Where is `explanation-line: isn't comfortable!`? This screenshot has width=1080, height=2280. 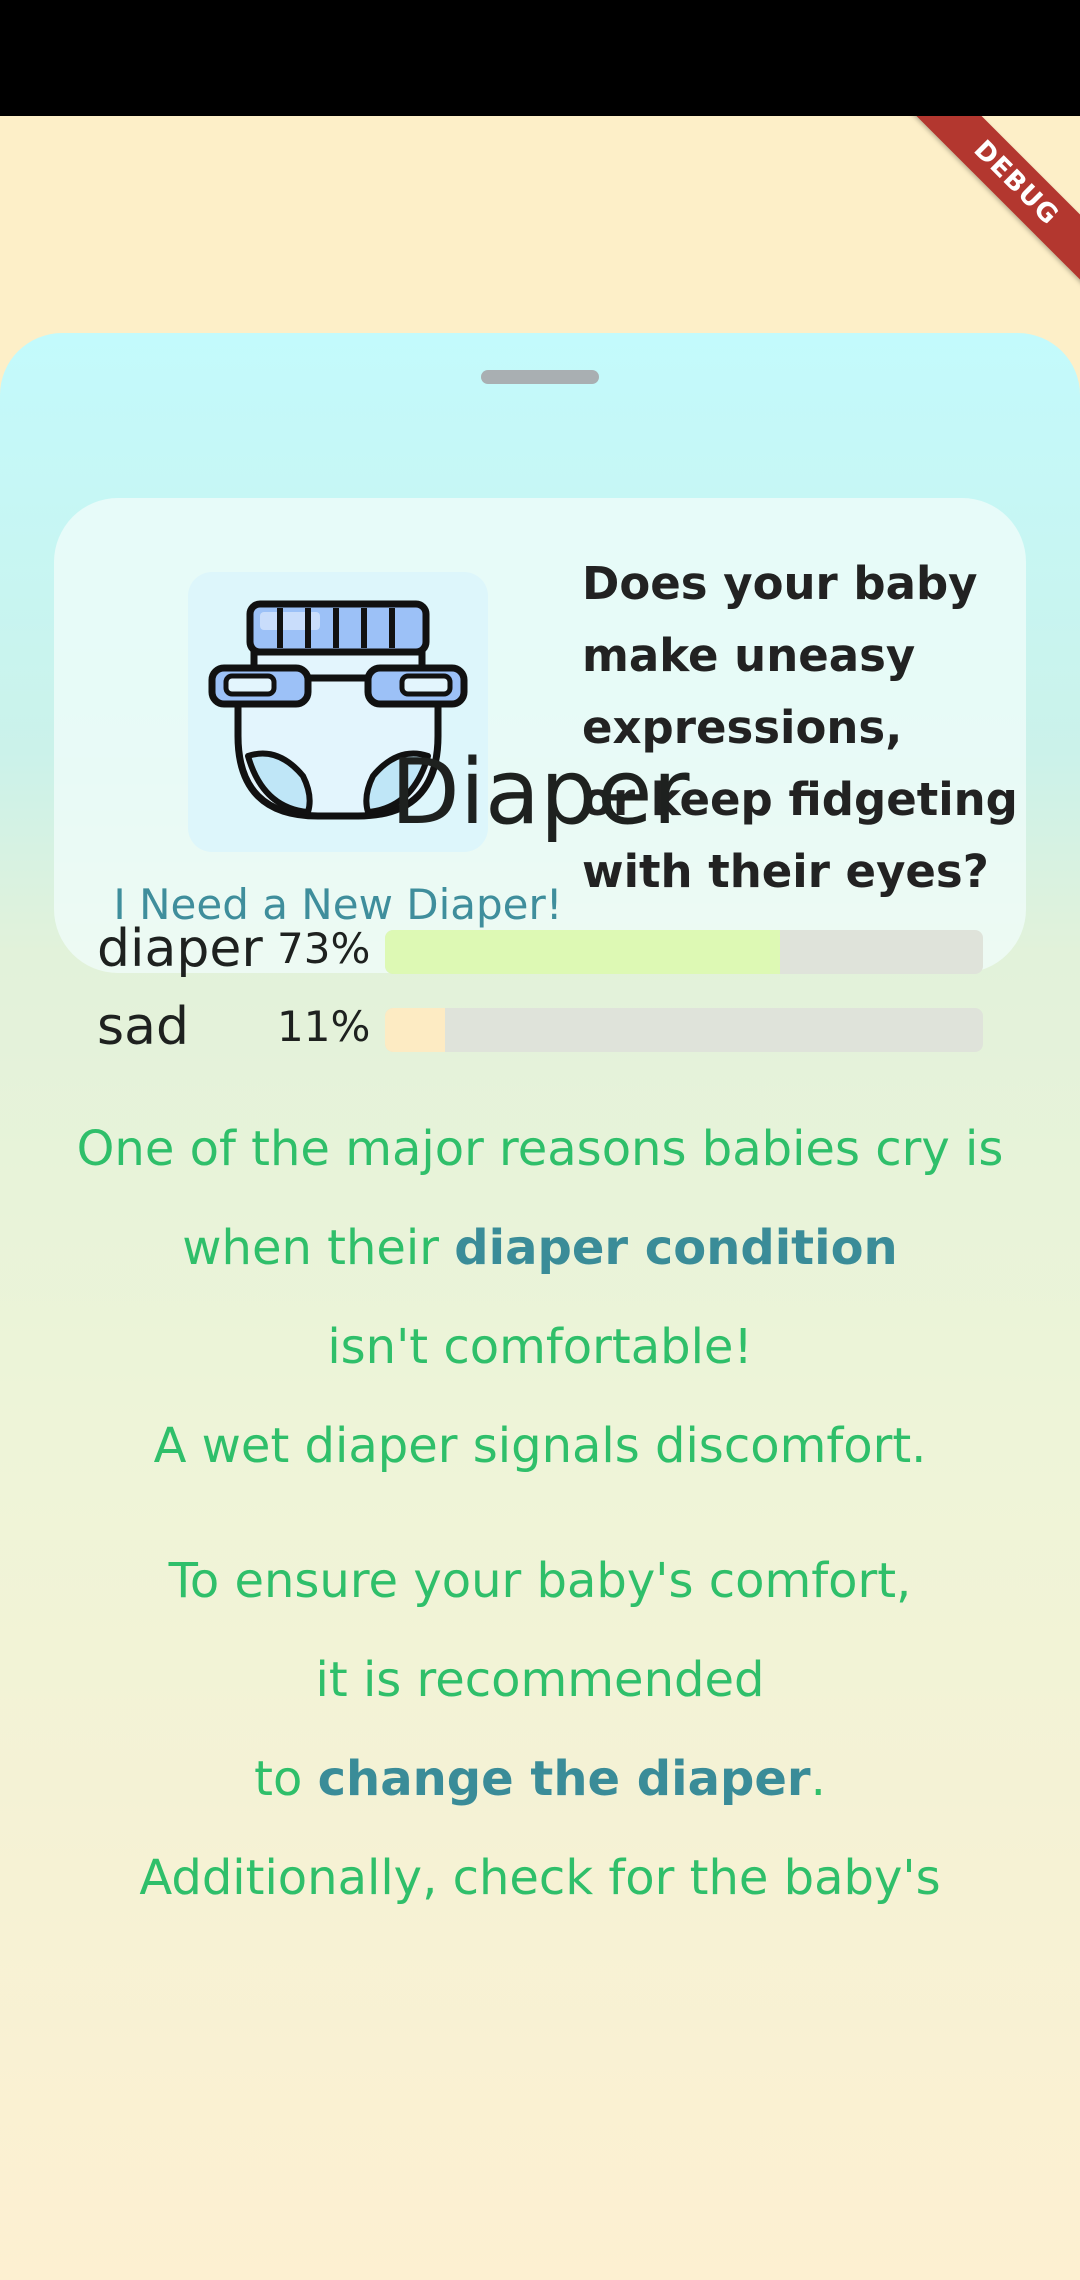
explanation-line: isn't comfortable! is located at coordinates (540, 1347).